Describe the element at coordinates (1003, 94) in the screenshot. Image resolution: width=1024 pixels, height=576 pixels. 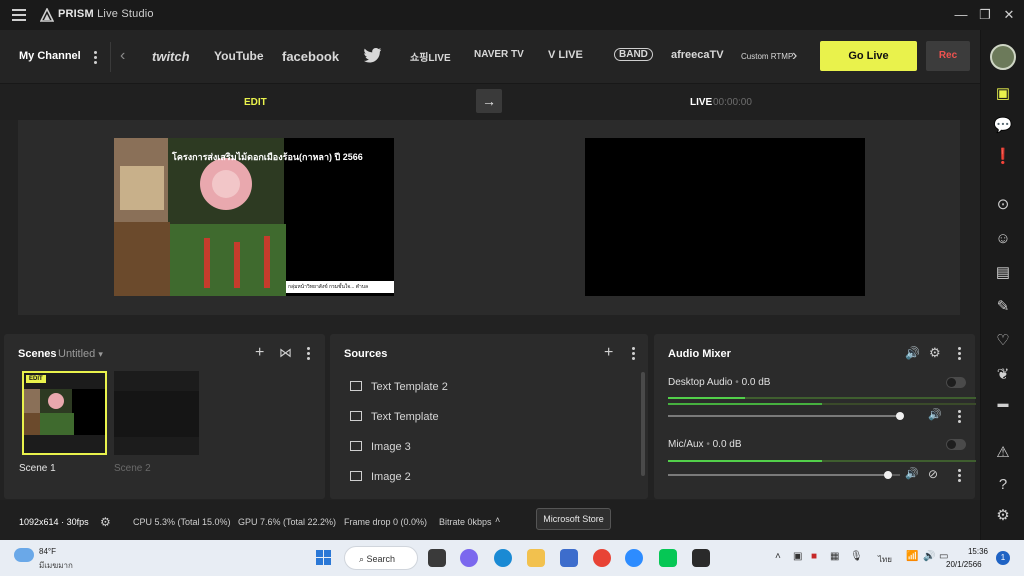
I see `layout-icon: ▣` at that location.